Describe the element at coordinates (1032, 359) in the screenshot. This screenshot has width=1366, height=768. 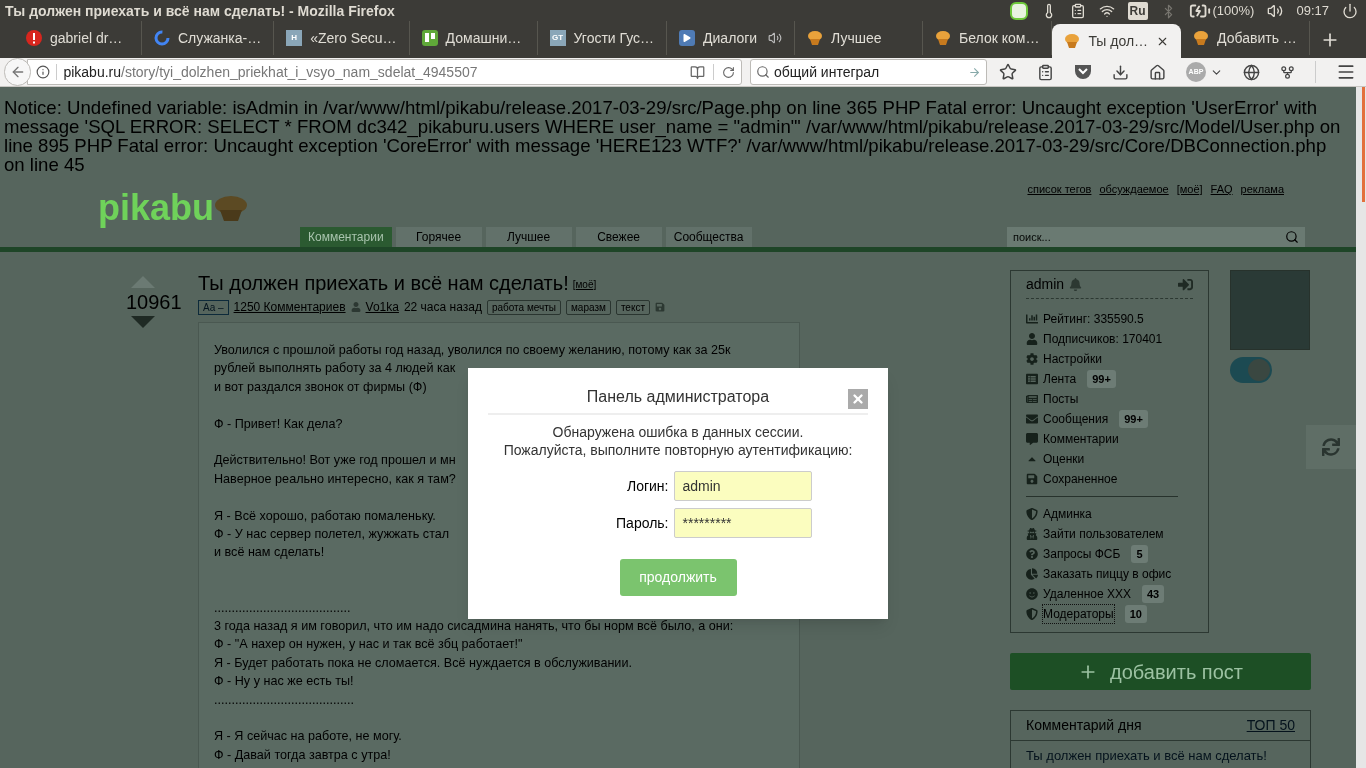
I see `settings-icon` at that location.